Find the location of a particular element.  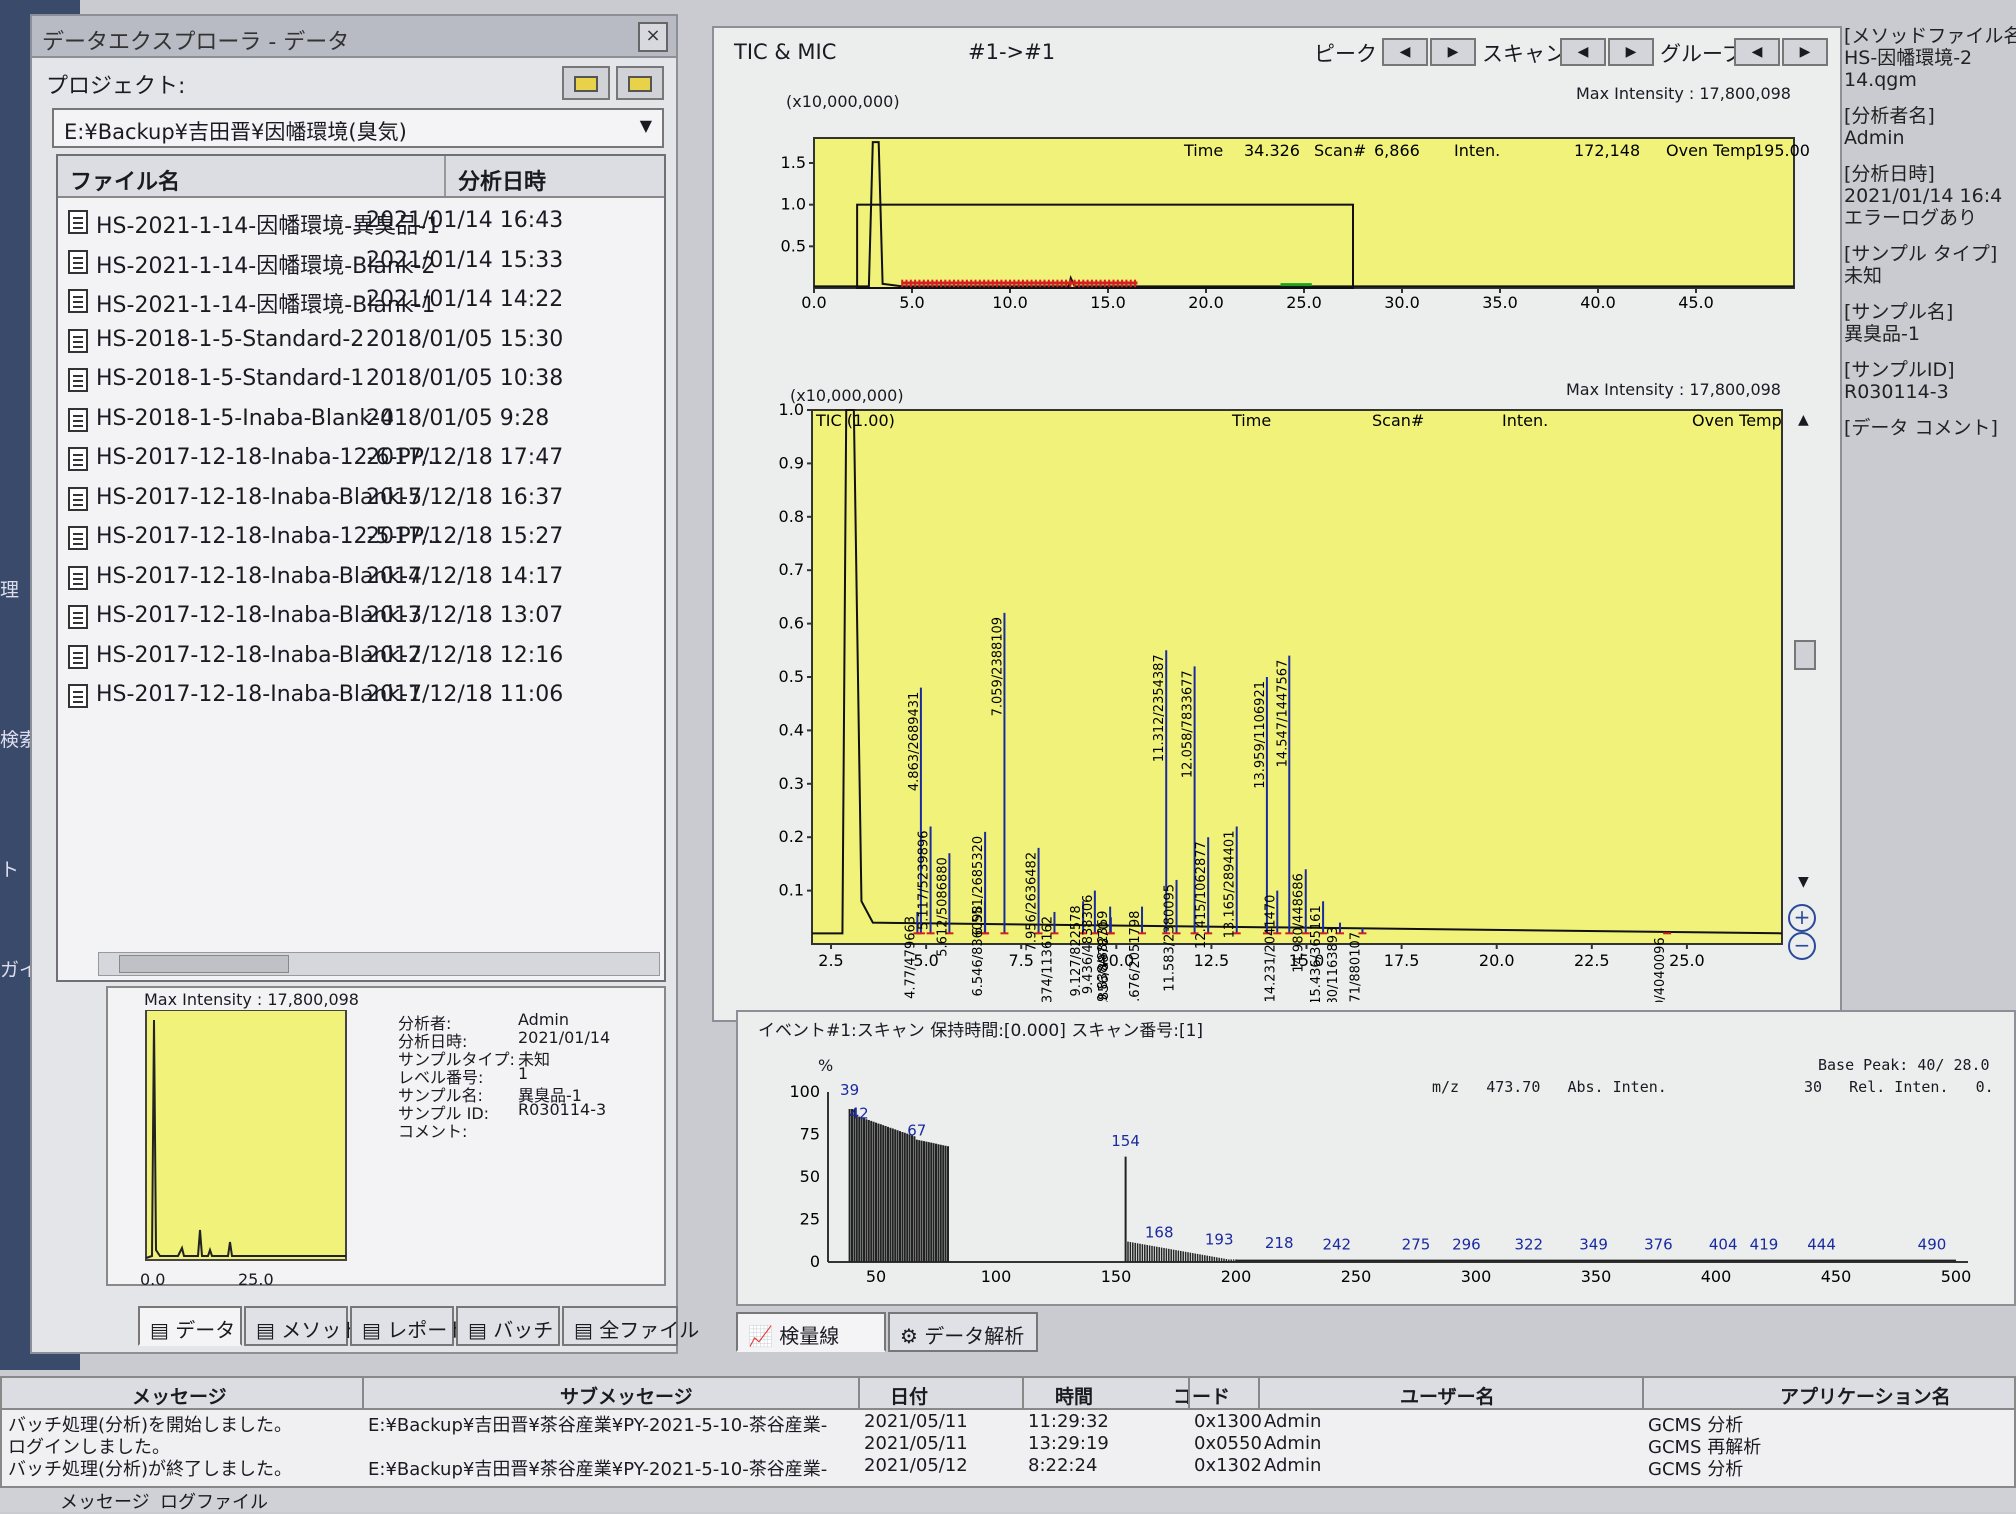

log-col-header: メッセージ is located at coordinates (179, 1395).